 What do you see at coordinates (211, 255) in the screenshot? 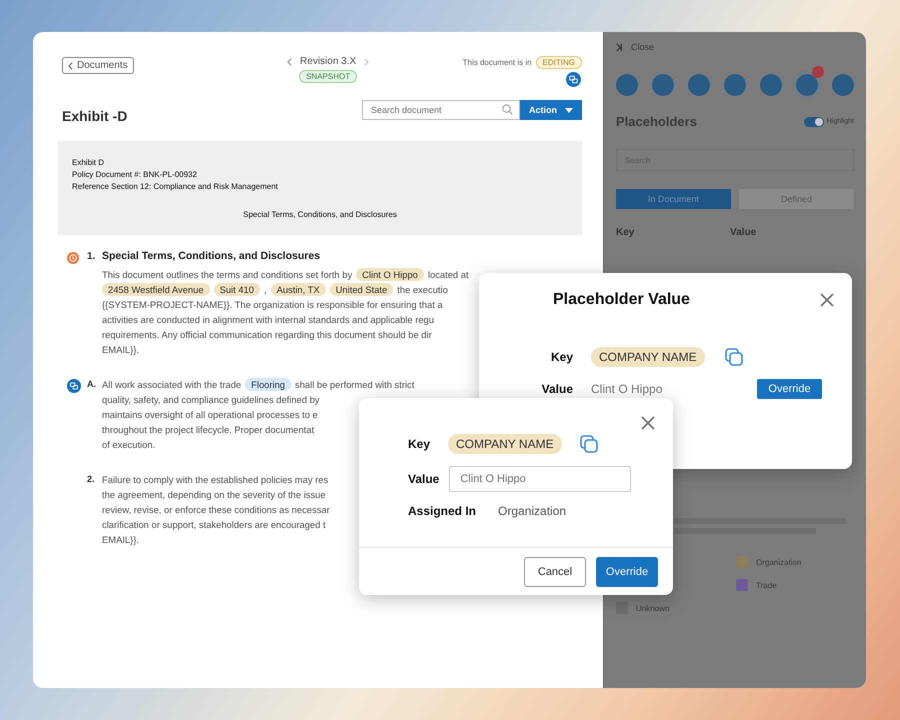
I see `section-heading: Special Terms, Conditions, and Disclosures` at bounding box center [211, 255].